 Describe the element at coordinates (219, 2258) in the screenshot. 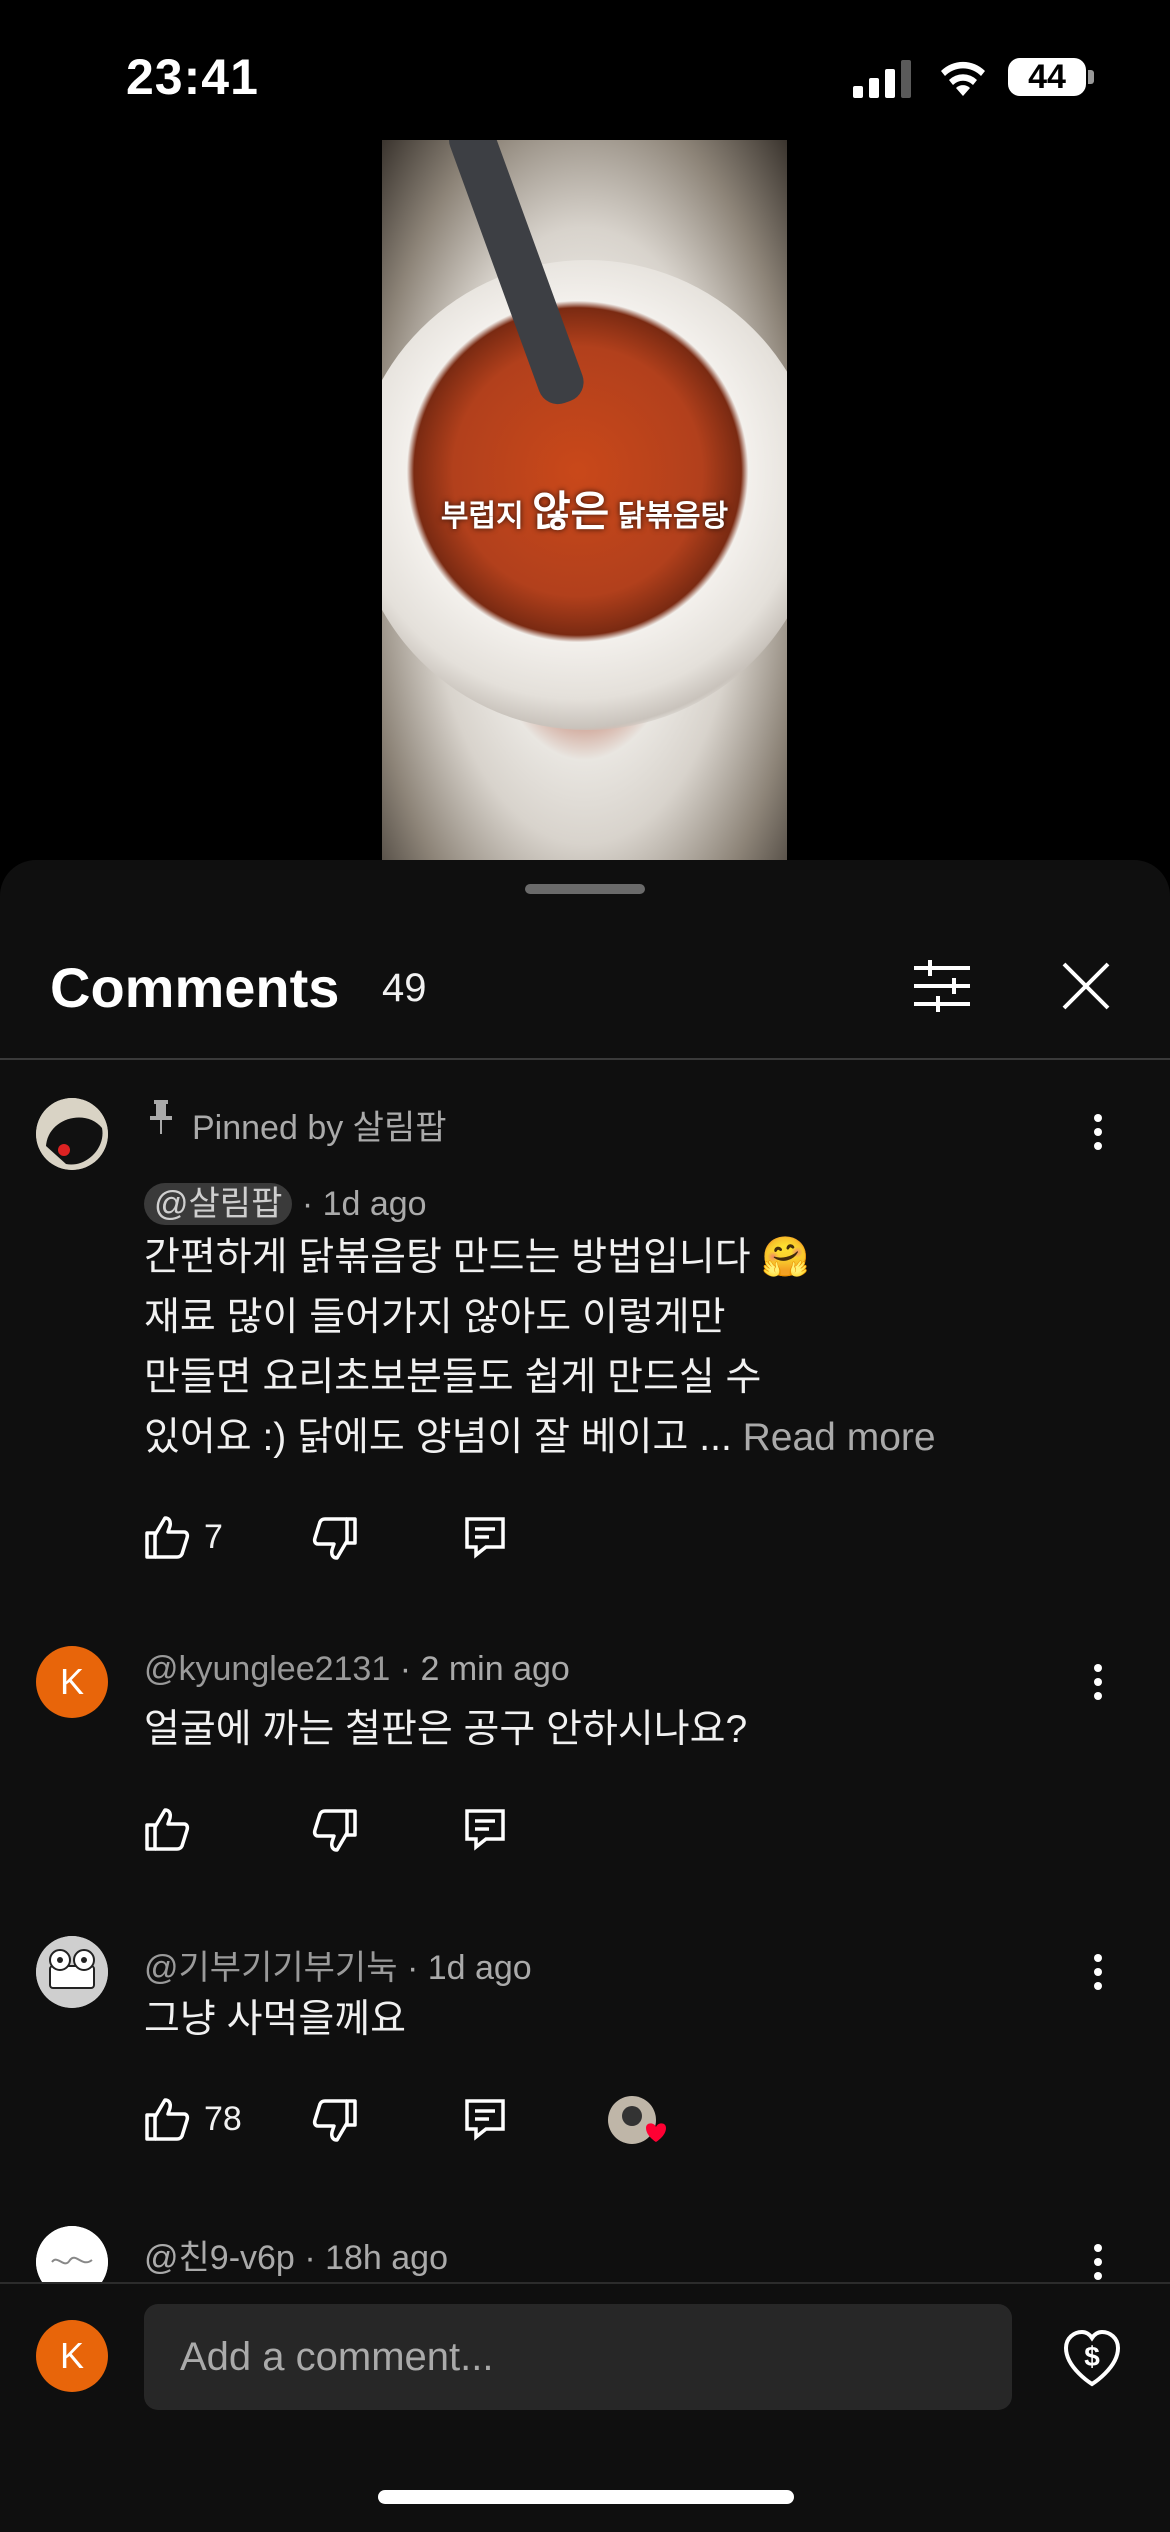

I see `comment-author: @친9-v6p` at that location.